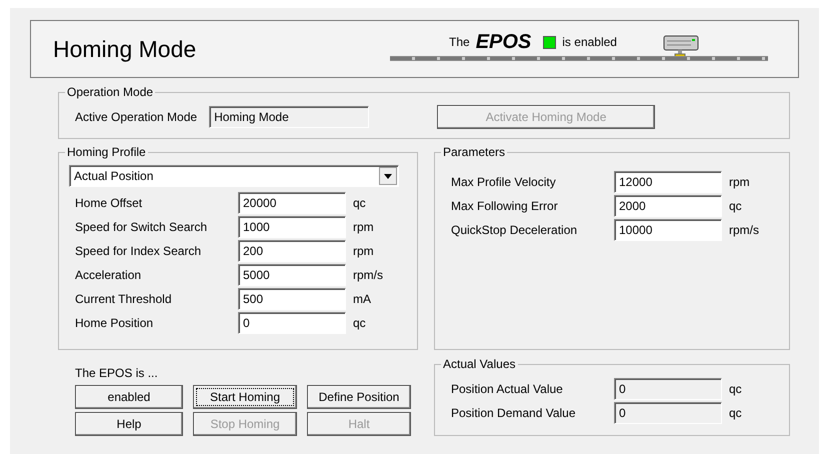 This screenshot has height=454, width=829. What do you see at coordinates (459, 42) in the screenshot?
I see `status-prefix: The` at bounding box center [459, 42].